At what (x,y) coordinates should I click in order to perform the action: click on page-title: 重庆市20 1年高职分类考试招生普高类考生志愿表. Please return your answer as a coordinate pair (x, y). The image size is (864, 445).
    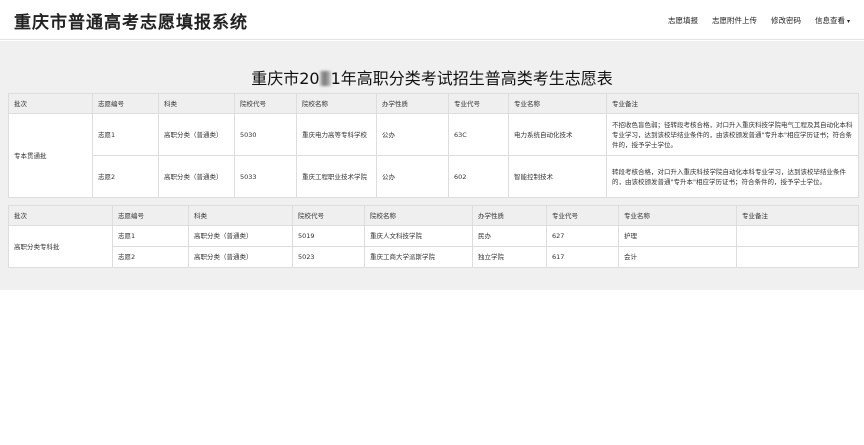
    Looking at the image, I should click on (432, 77).